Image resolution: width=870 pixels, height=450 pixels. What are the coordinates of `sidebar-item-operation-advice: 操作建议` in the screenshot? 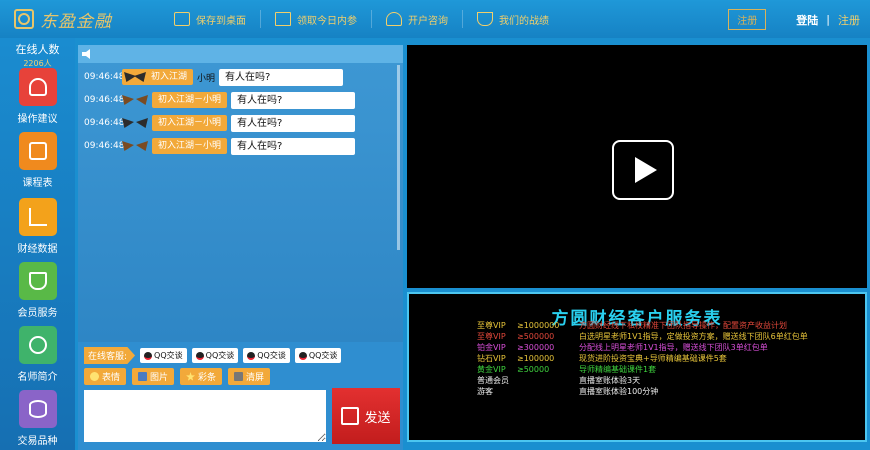 It's located at (37, 96).